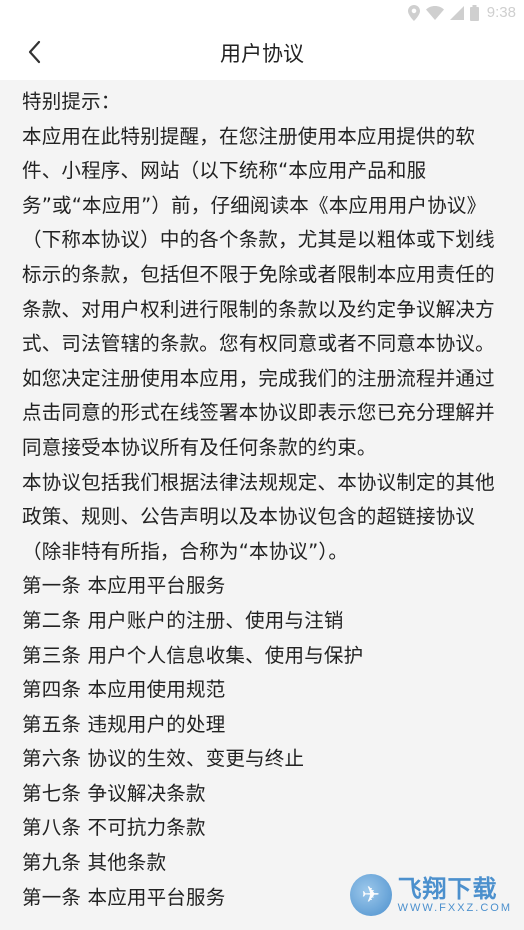 The image size is (524, 930). I want to click on article-2: 第二条 用户账户的注册、使用与注销, so click(183, 620).